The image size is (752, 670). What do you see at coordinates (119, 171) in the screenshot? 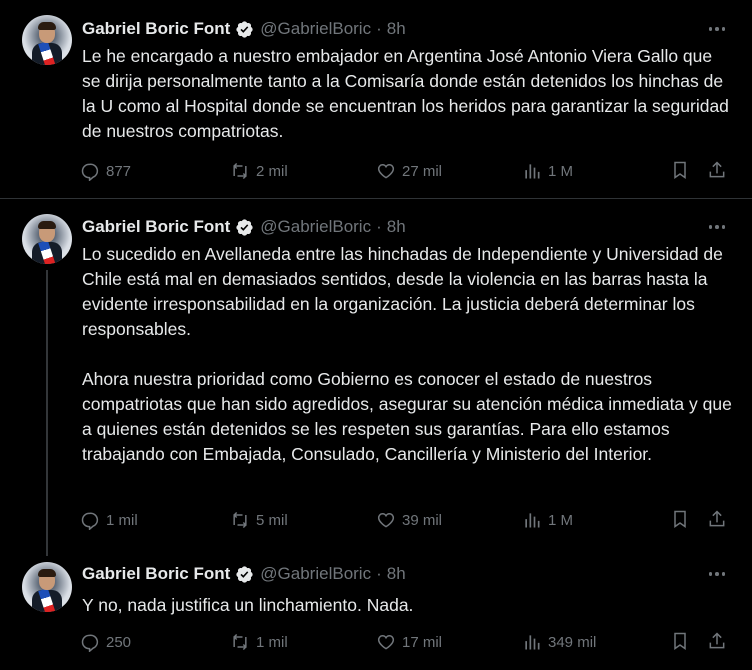
I see `reply-count: 877` at bounding box center [119, 171].